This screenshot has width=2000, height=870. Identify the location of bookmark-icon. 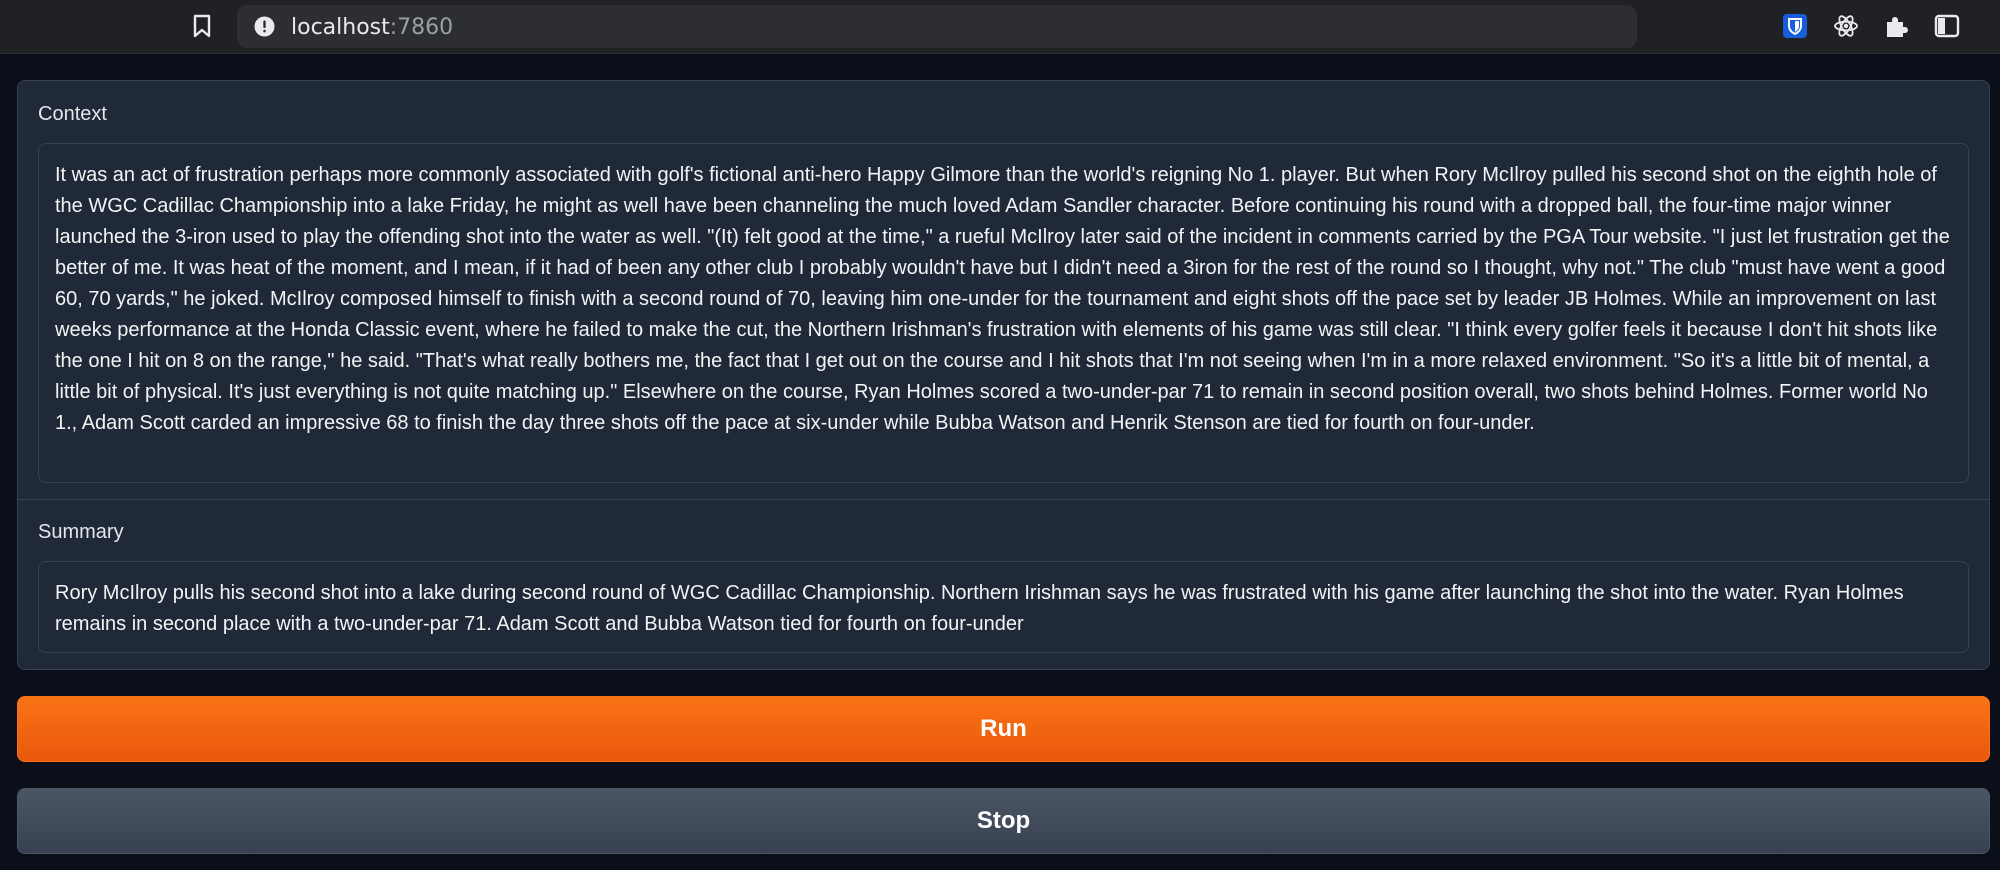
(202, 26).